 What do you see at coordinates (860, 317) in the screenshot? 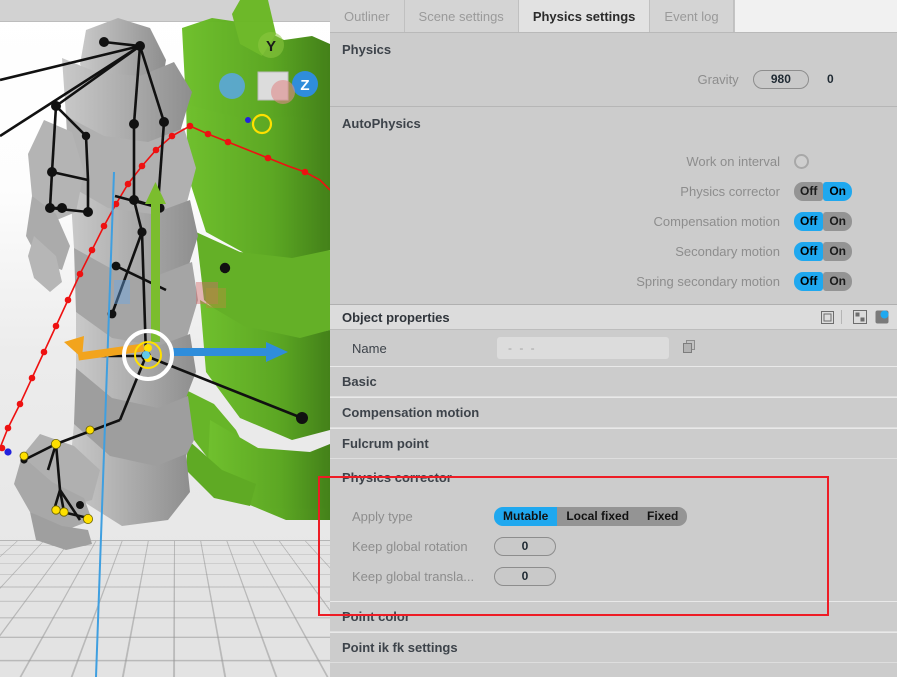
I see `expand-grid-icon` at bounding box center [860, 317].